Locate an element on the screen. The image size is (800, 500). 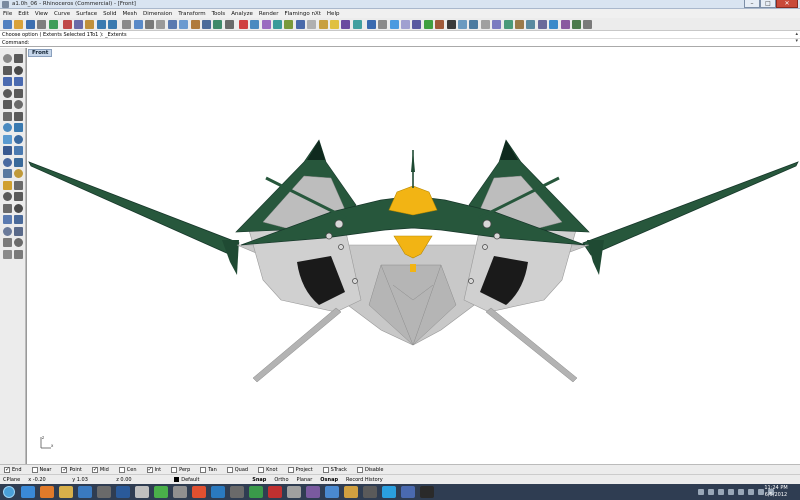
osnap-quad: Quad is located at coordinates (237, 469).